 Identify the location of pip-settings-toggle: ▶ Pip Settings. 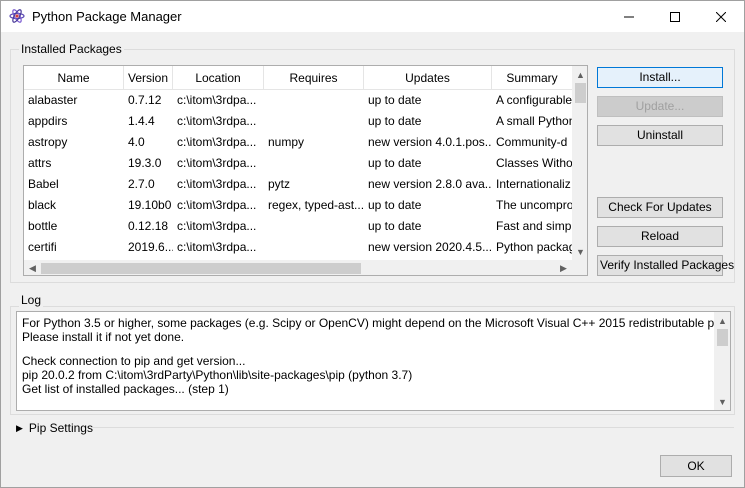
(54, 428).